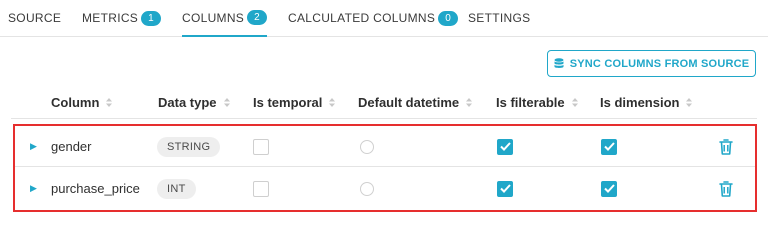 Image resolution: width=768 pixels, height=247 pixels. What do you see at coordinates (659, 63) in the screenshot?
I see `sync-columns-button-label: SYNC COLUMNS FROM SOURCE` at bounding box center [659, 63].